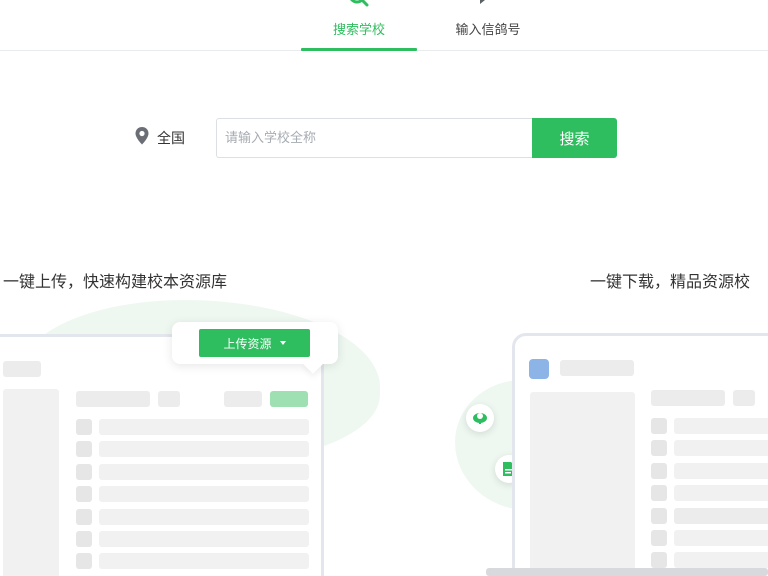 Image resolution: width=768 pixels, height=576 pixels. I want to click on search-button: 搜索, so click(574, 138).